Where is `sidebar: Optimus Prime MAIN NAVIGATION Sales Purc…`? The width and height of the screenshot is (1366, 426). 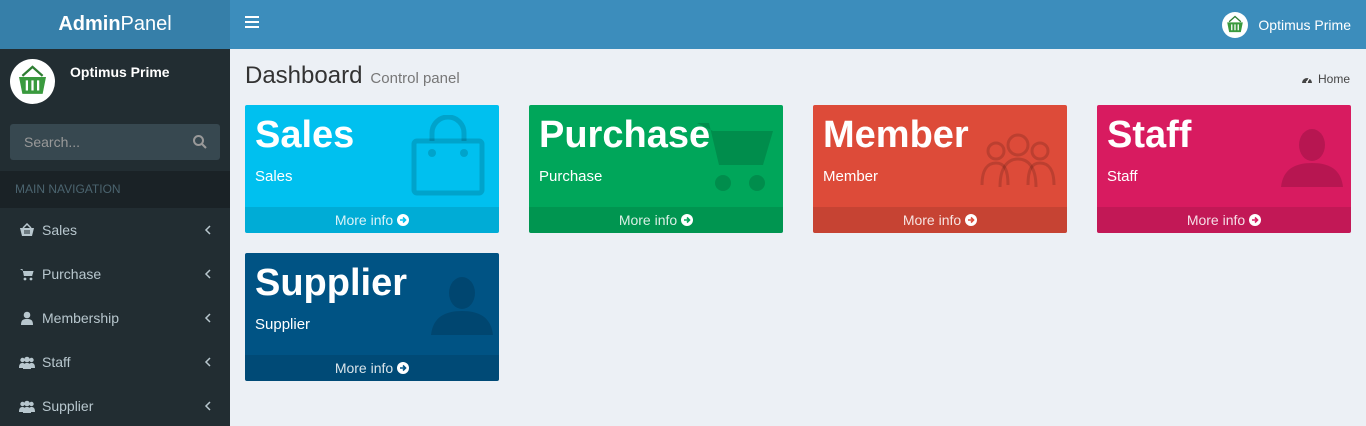
sidebar: Optimus Prime MAIN NAVIGATION Sales Purc… is located at coordinates (115, 237).